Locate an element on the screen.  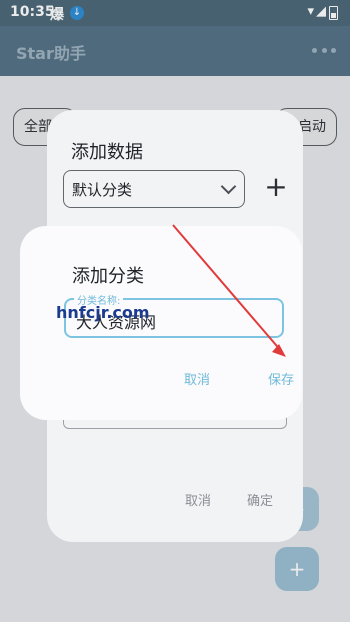
chevron-down-icon is located at coordinates (228, 186).